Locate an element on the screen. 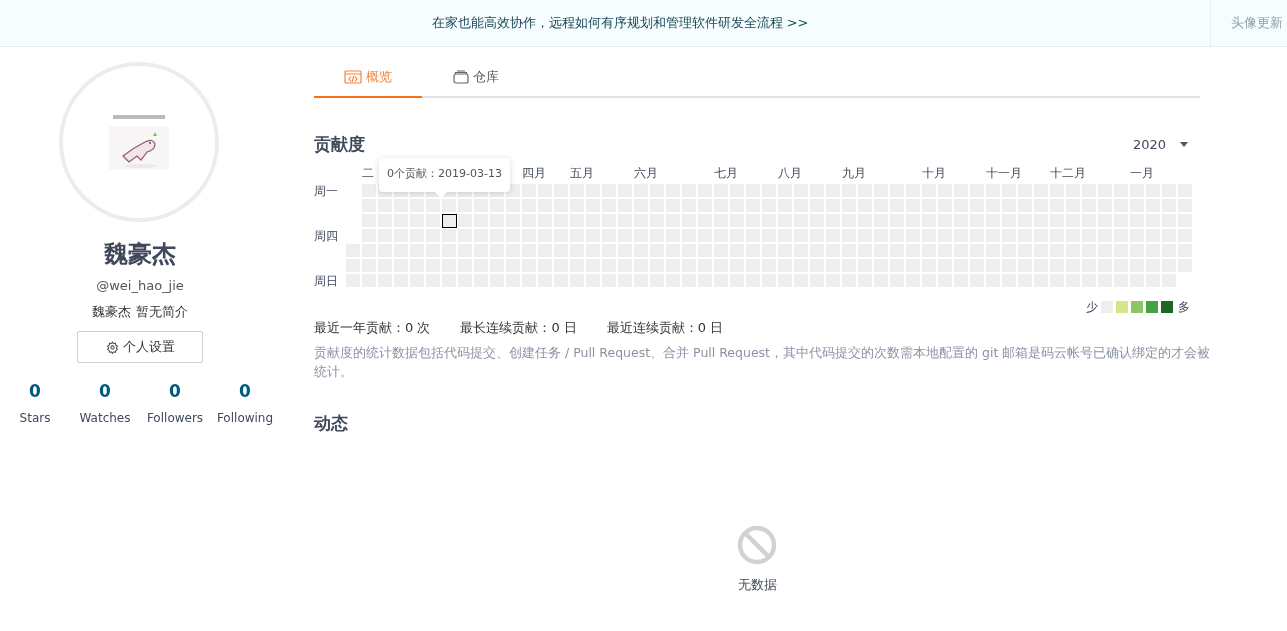  month-label: 十二月 is located at coordinates (1068, 172).